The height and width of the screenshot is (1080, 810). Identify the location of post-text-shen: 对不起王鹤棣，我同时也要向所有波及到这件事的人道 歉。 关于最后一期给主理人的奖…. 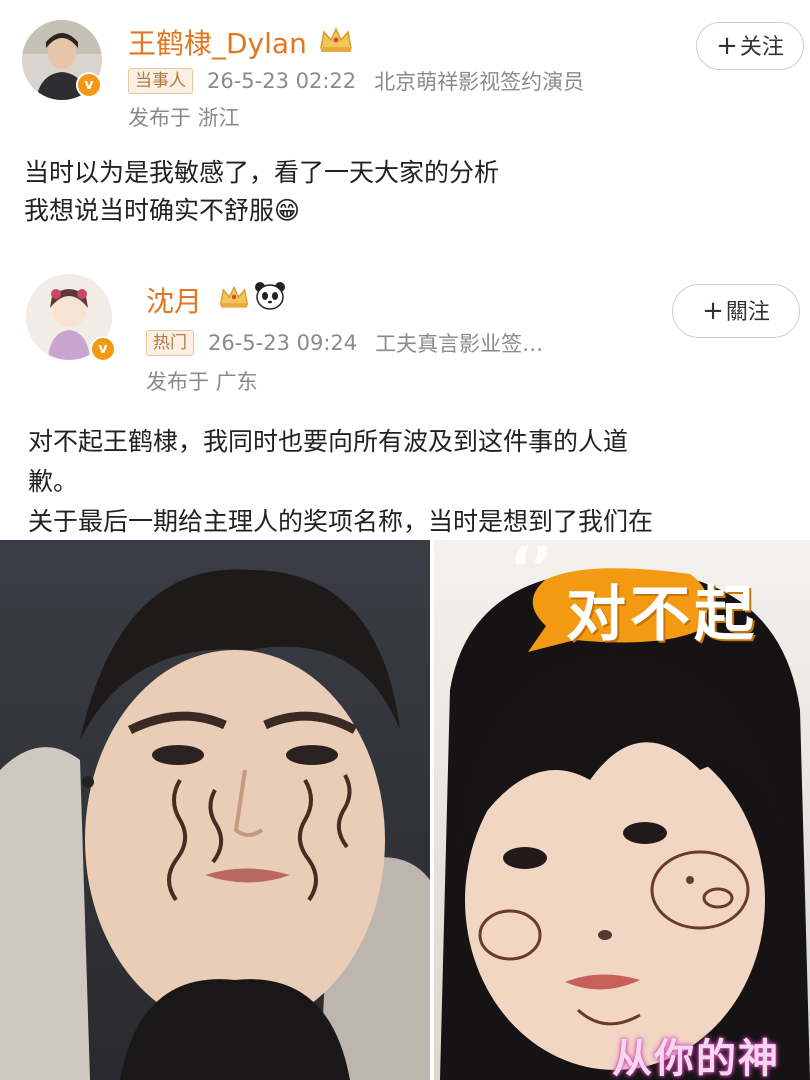
(340, 481).